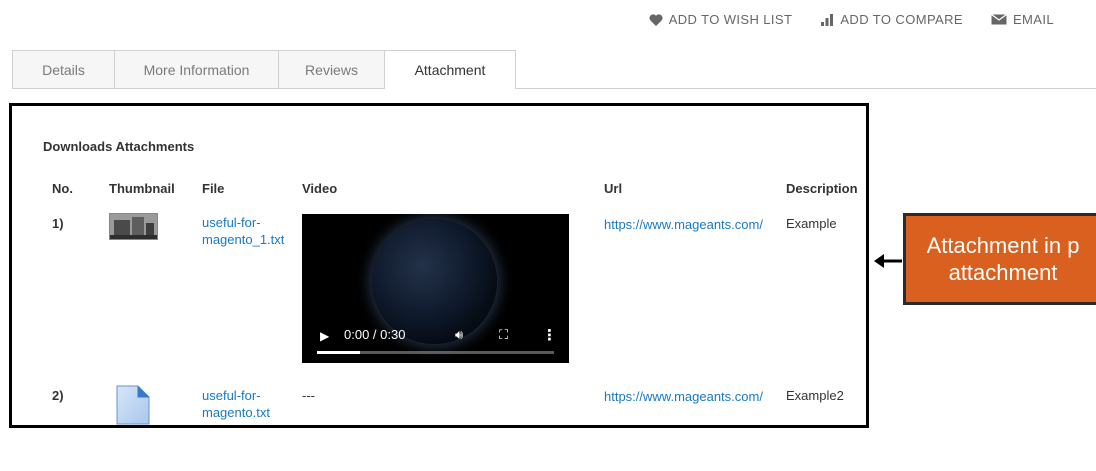 The image size is (1096, 471). I want to click on wishlist-label: ADD TO WISH LIST, so click(730, 19).